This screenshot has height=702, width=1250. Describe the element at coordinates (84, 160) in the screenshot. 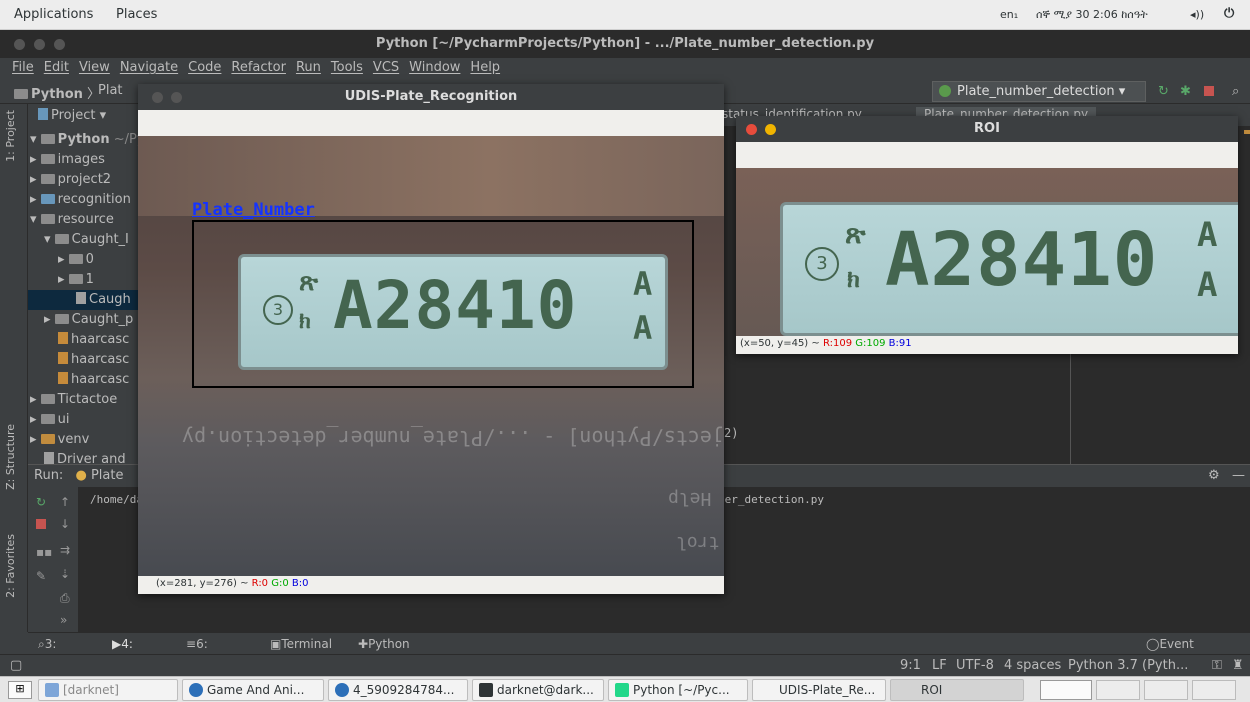

I see `tree-item: ▸ images` at that location.